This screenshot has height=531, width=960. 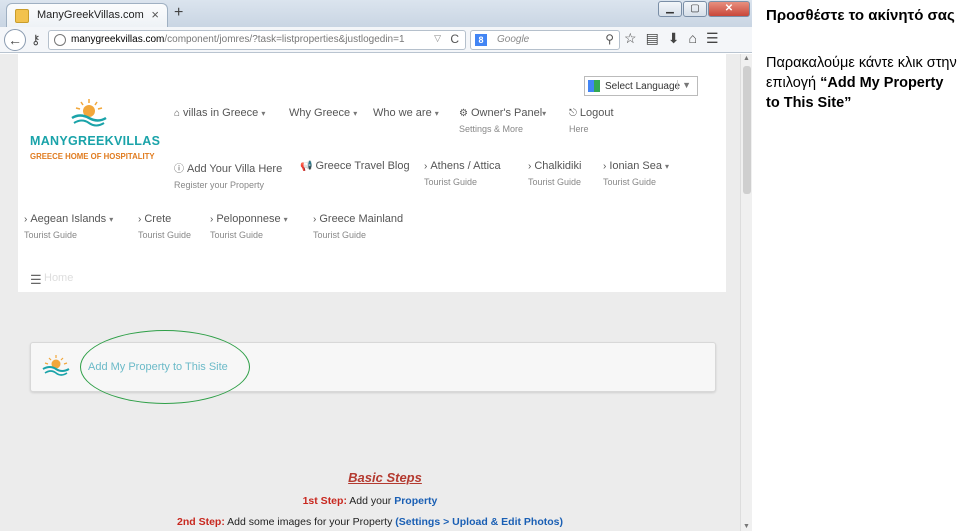 What do you see at coordinates (179, 169) in the screenshot?
I see `info-icon: ⓘ` at bounding box center [179, 169].